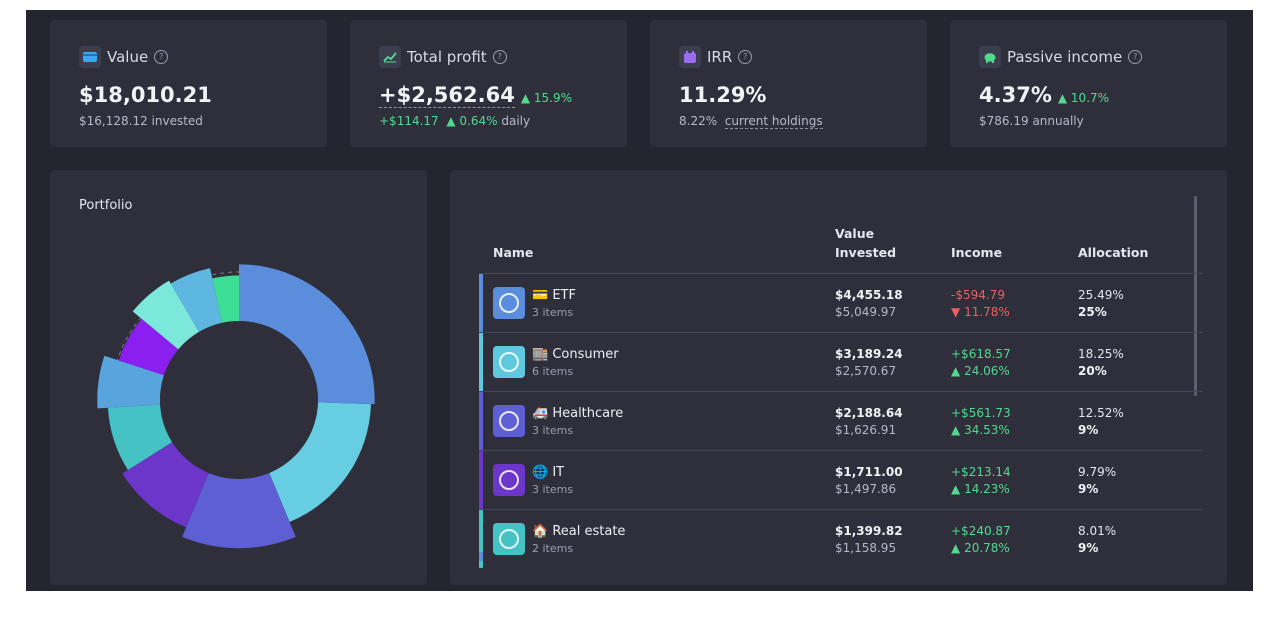 This screenshot has width=1265, height=625. What do you see at coordinates (987, 547) in the screenshot?
I see `holding-income-pct: 20.78%` at bounding box center [987, 547].